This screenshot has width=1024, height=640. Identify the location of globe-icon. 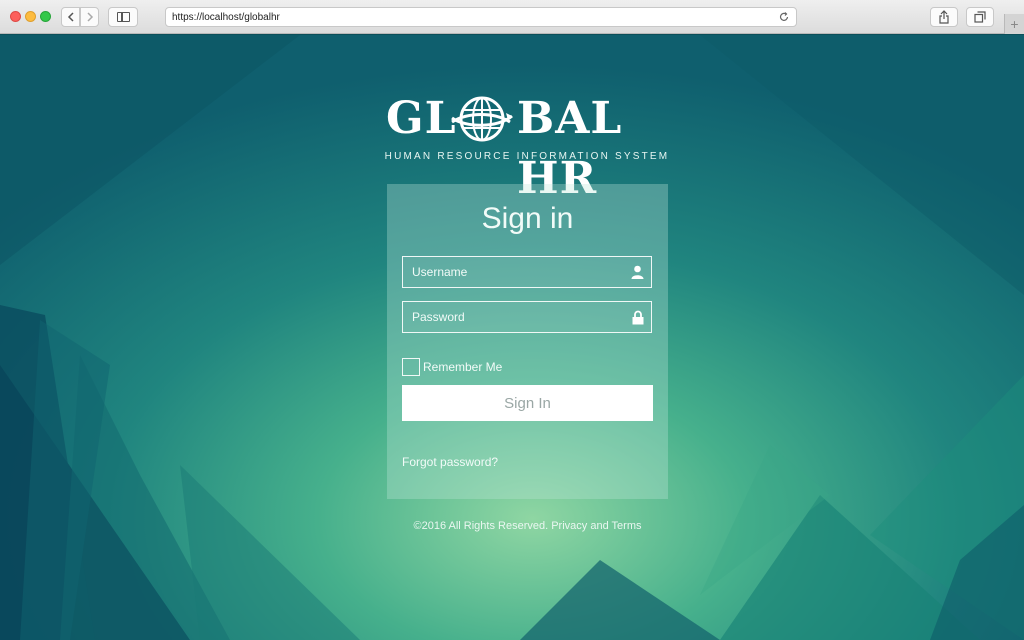
(482, 119).